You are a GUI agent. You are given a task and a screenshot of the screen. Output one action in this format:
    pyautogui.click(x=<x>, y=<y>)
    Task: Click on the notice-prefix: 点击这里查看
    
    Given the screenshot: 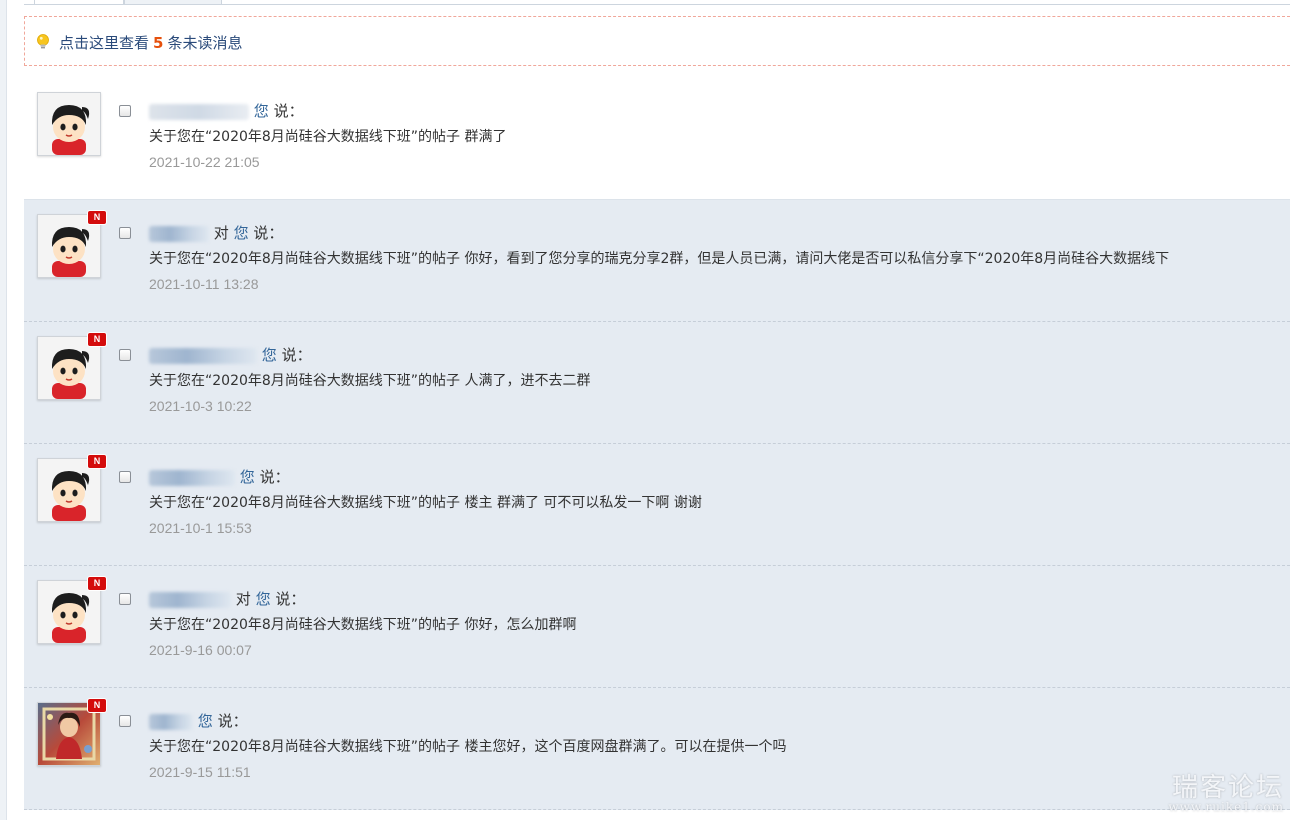 What is the action you would take?
    pyautogui.click(x=104, y=43)
    